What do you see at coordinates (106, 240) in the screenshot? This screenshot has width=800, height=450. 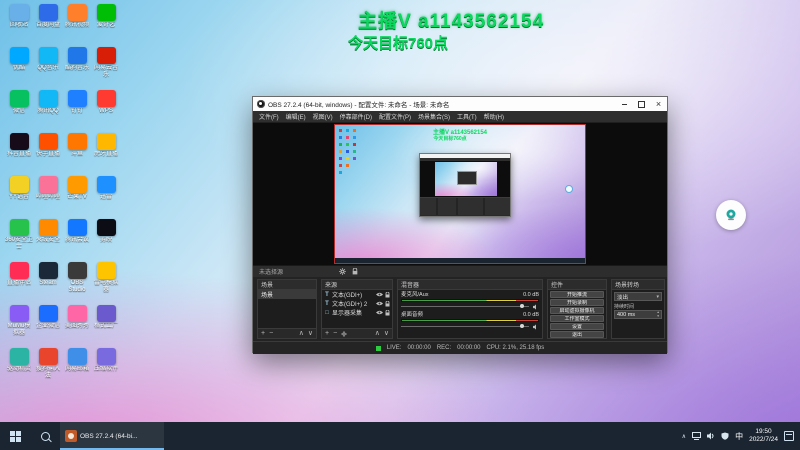 I see `desktop-icon: 剪映` at bounding box center [106, 240].